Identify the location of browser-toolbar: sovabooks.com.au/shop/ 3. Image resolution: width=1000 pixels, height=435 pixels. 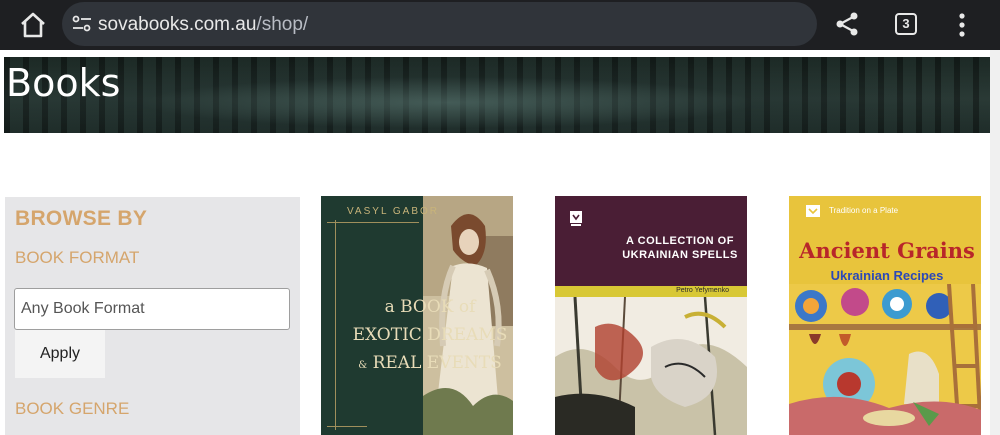
(500, 25).